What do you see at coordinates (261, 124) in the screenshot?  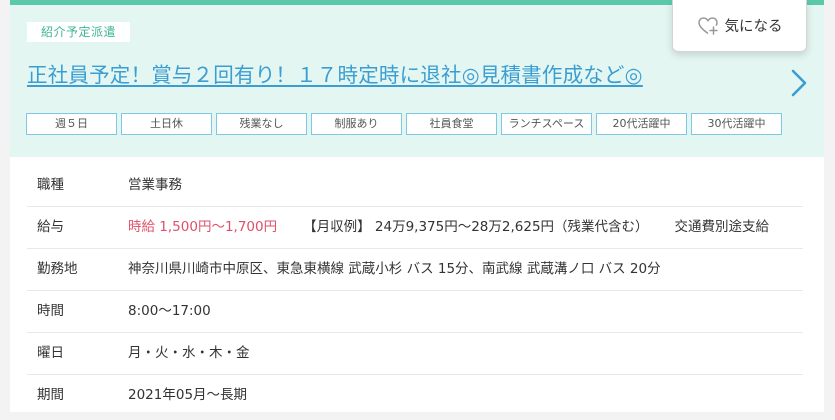 I see `feature-tag: 残業なし` at bounding box center [261, 124].